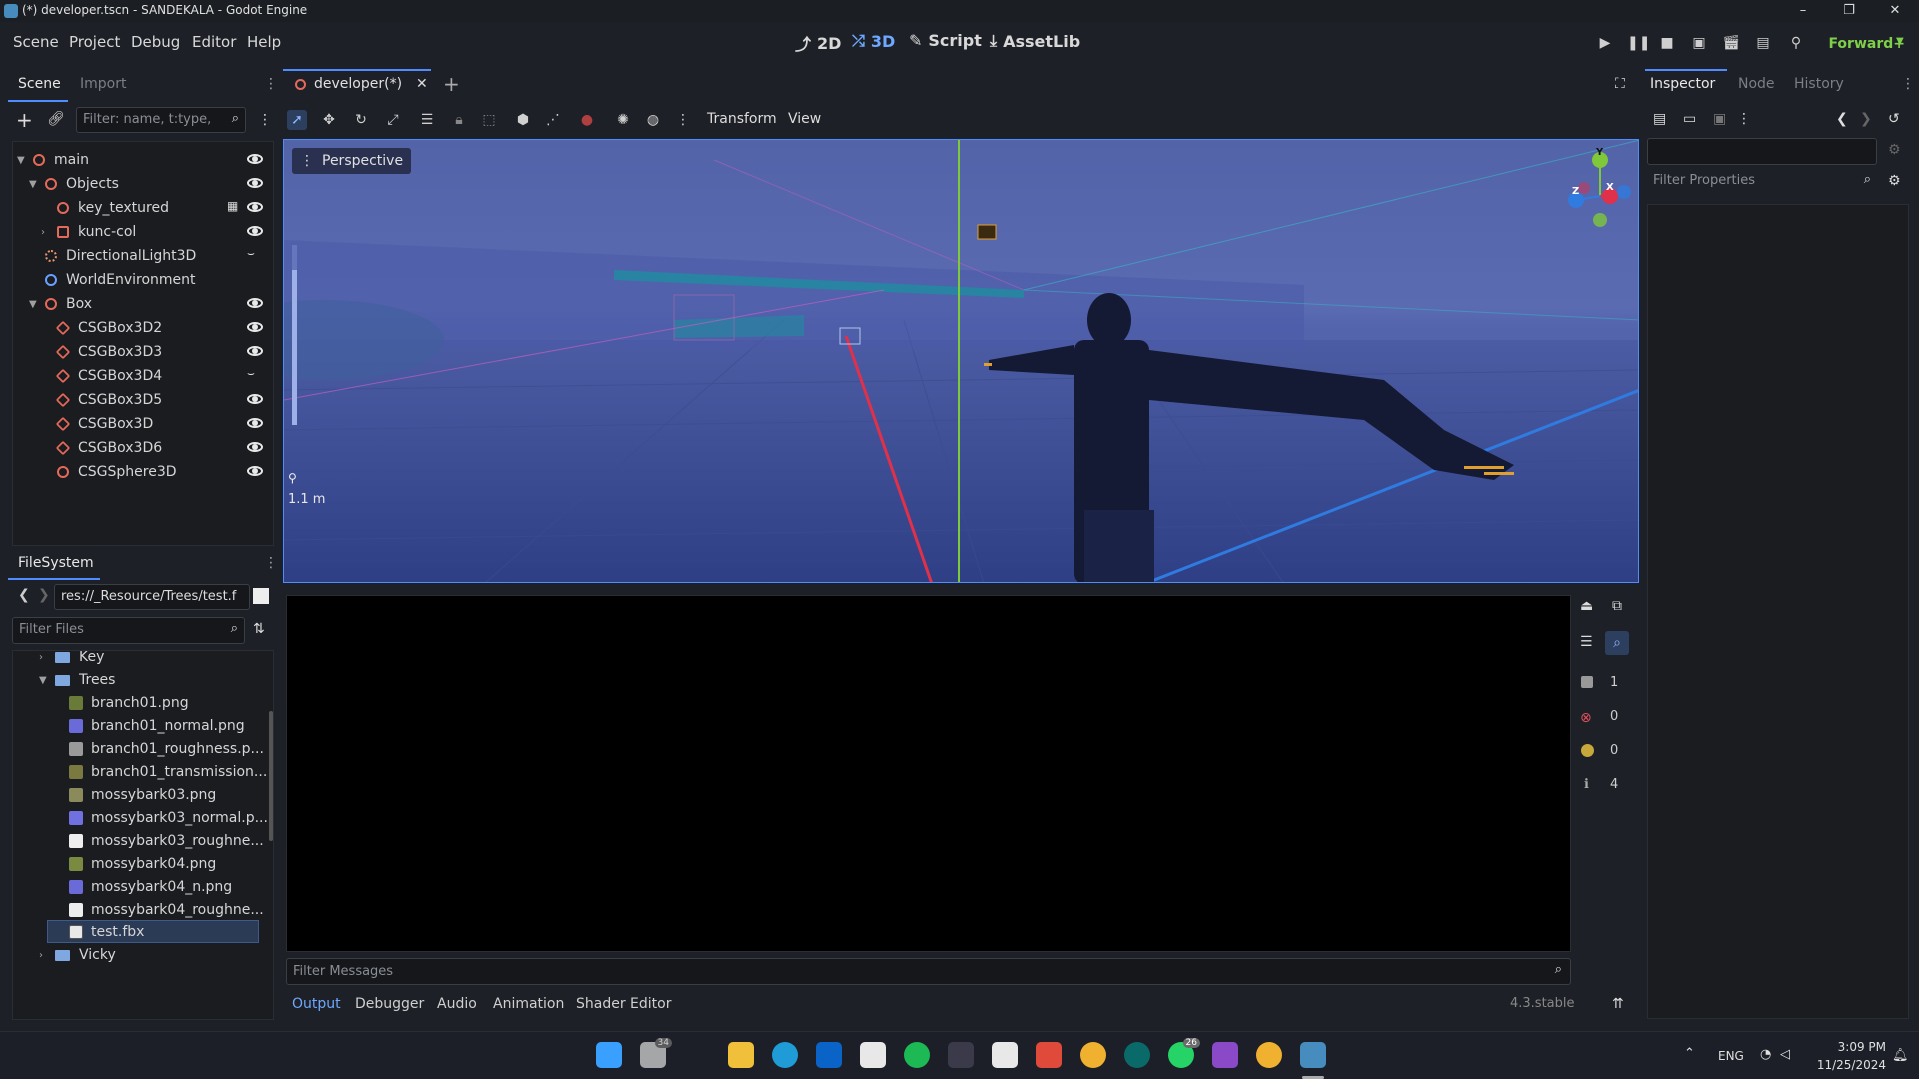 Image resolution: width=1919 pixels, height=1079 pixels. I want to click on pause-icon: ❚❚, so click(1638, 43).